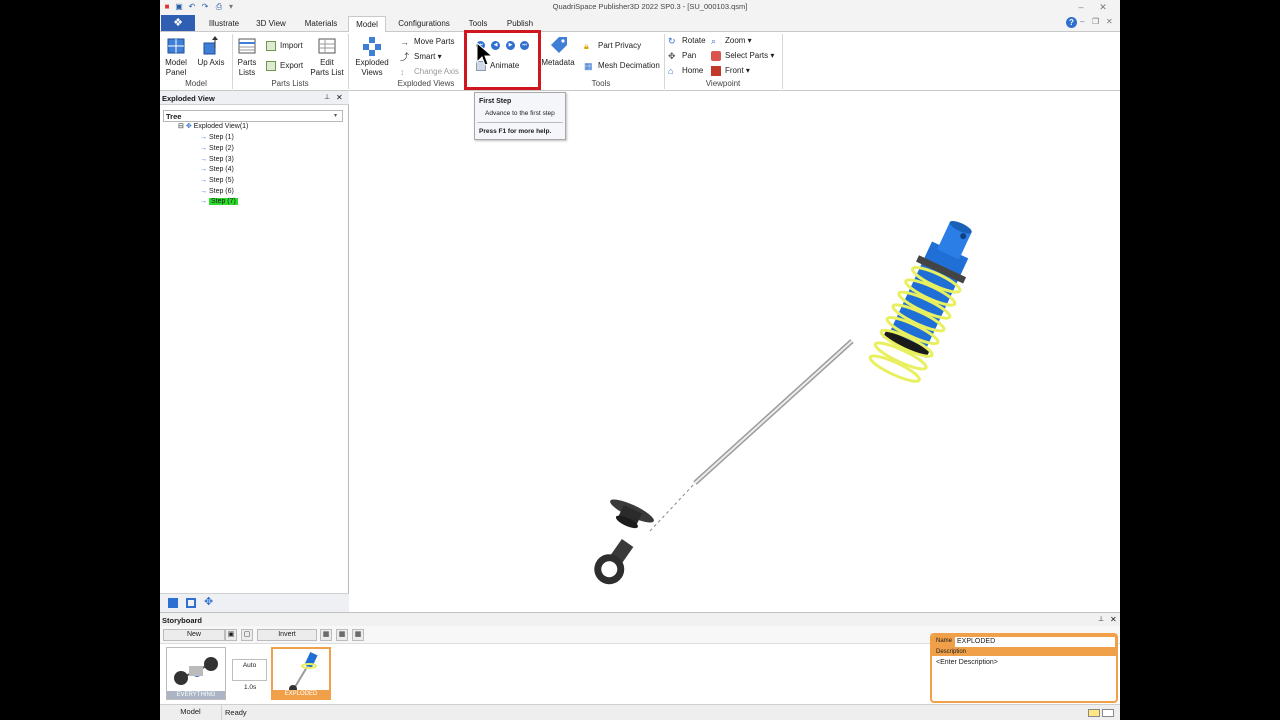 This screenshot has width=1280, height=720. Describe the element at coordinates (735, 41) in the screenshot. I see `zoom-label: Zoom` at that location.